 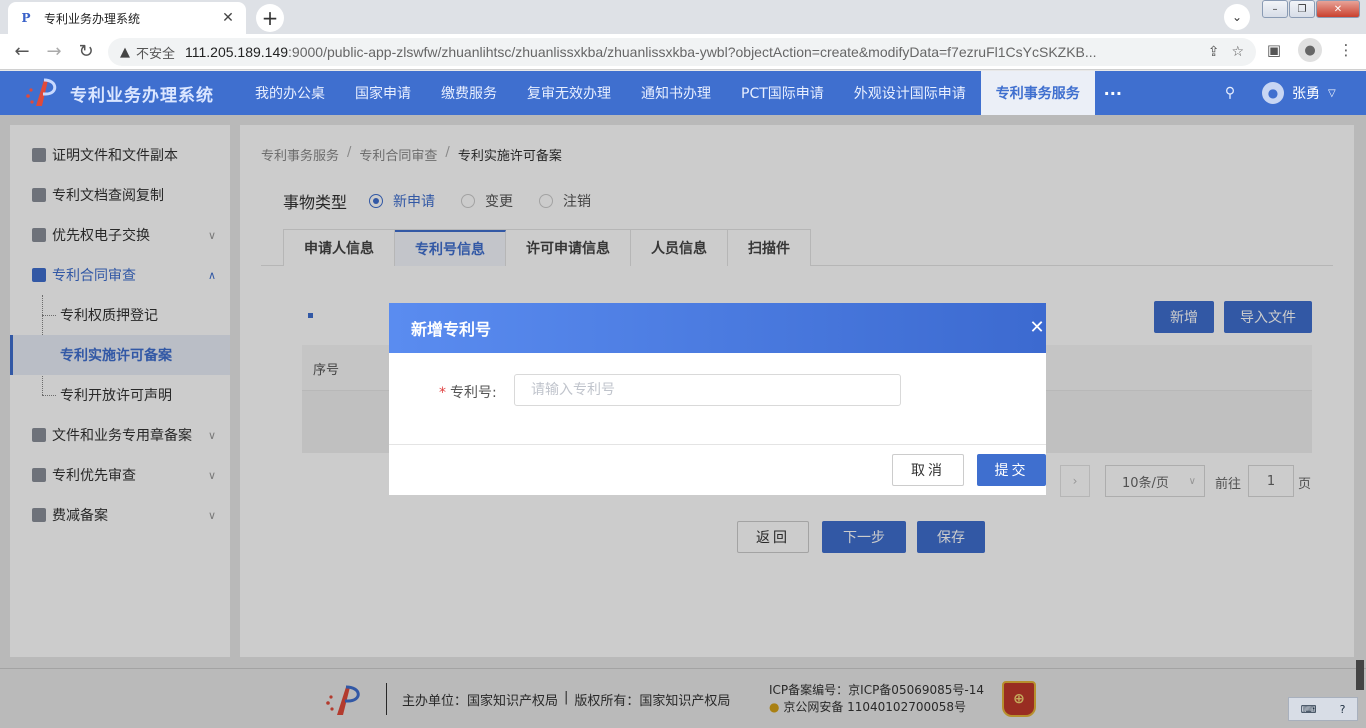 I want to click on add-patent-number-dialog: 新增专利号 ✕ *专利号: 取消 提交, so click(x=717, y=399).